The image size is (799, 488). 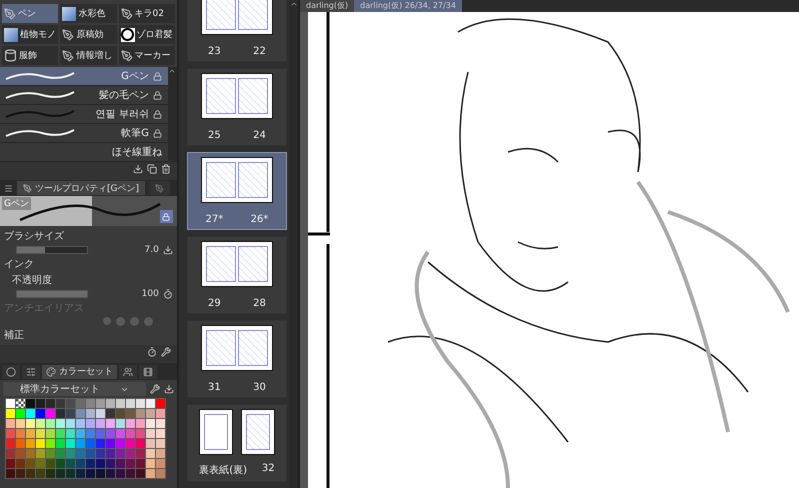 What do you see at coordinates (84, 114) in the screenshot?
I see `brush-item: 연필 부러쉬` at bounding box center [84, 114].